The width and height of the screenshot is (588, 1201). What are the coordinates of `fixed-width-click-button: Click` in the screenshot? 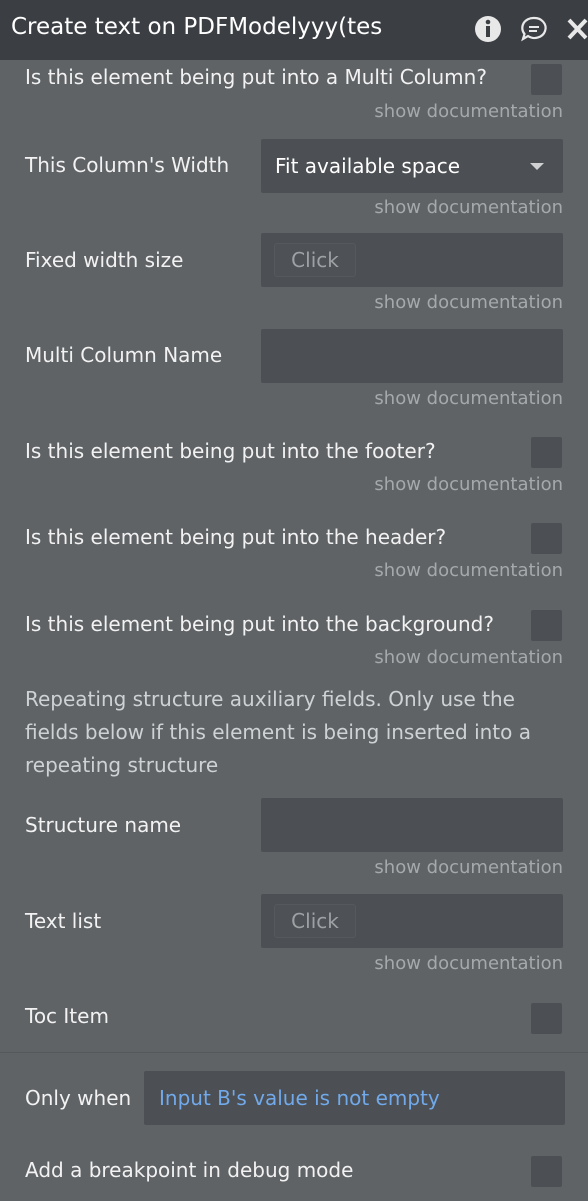 It's located at (315, 260).